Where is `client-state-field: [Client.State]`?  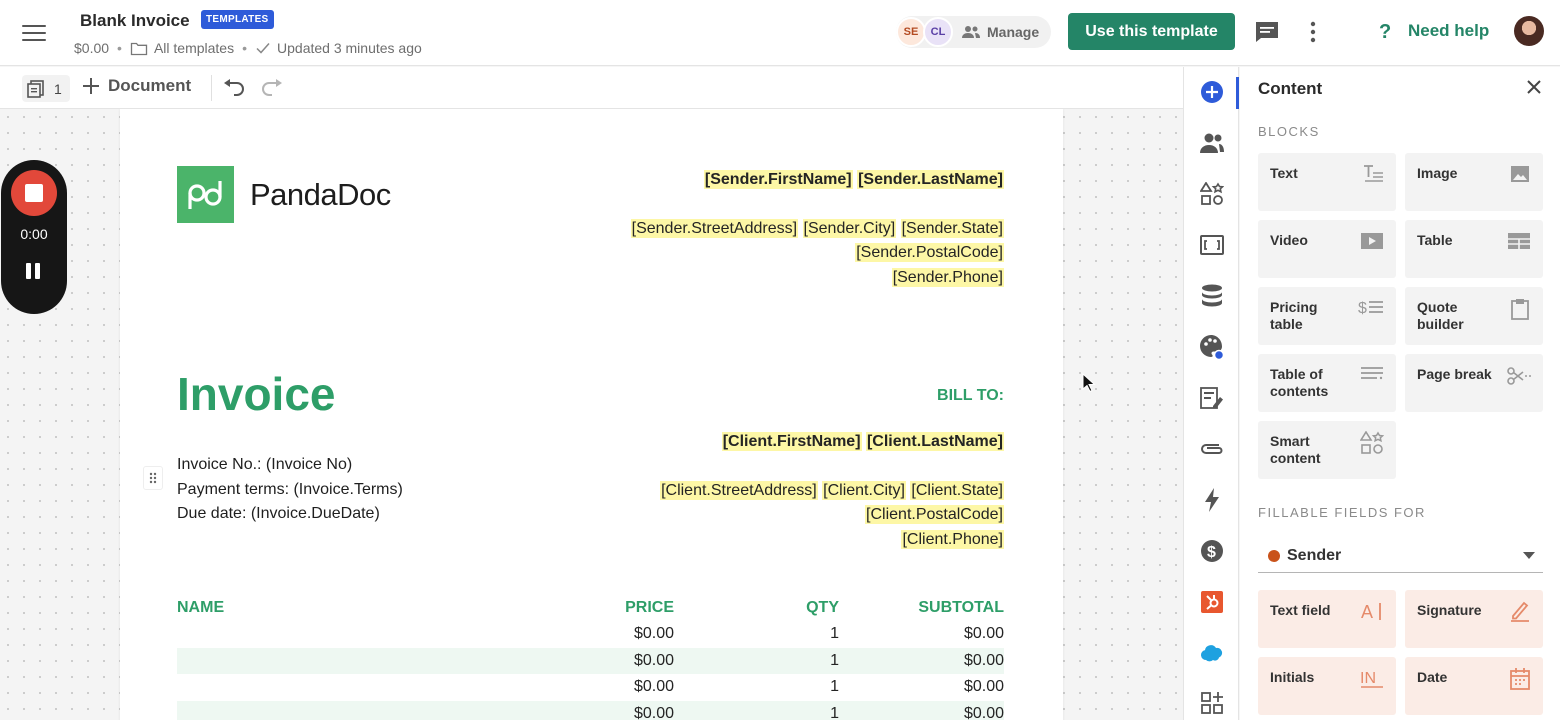 client-state-field: [Client.State] is located at coordinates (957, 490).